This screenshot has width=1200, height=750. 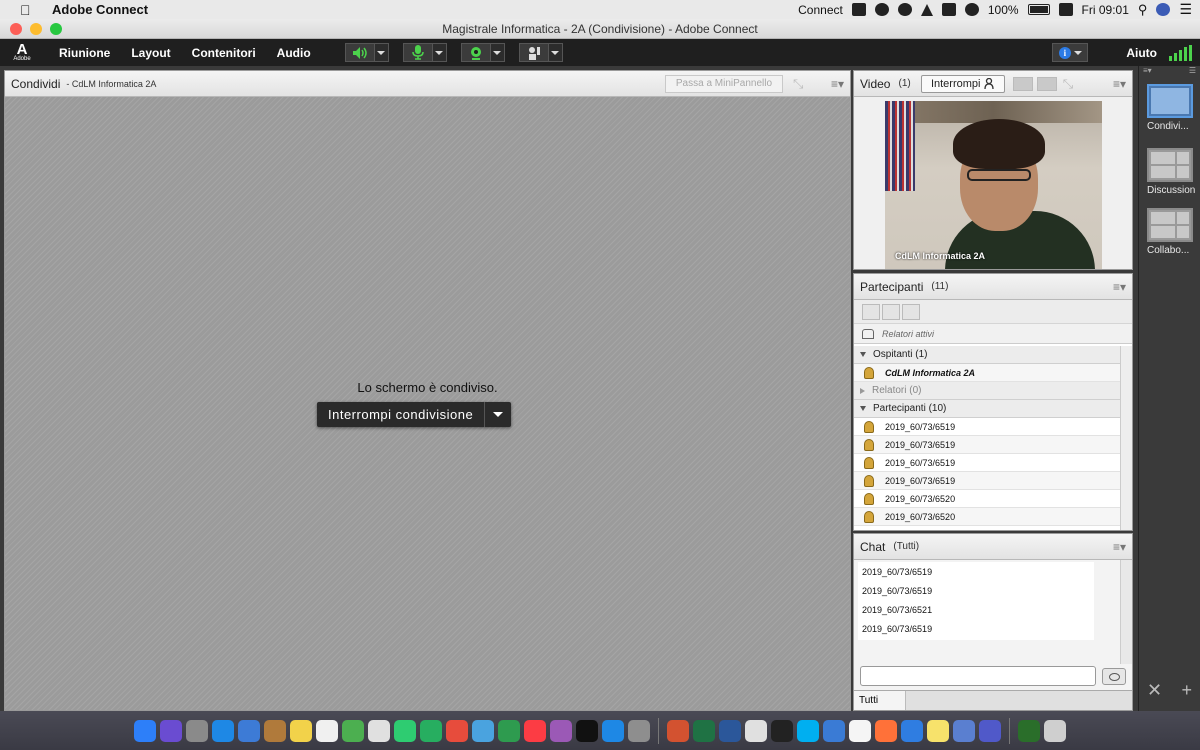 I want to click on appstore-icon, so click(x=613, y=730).